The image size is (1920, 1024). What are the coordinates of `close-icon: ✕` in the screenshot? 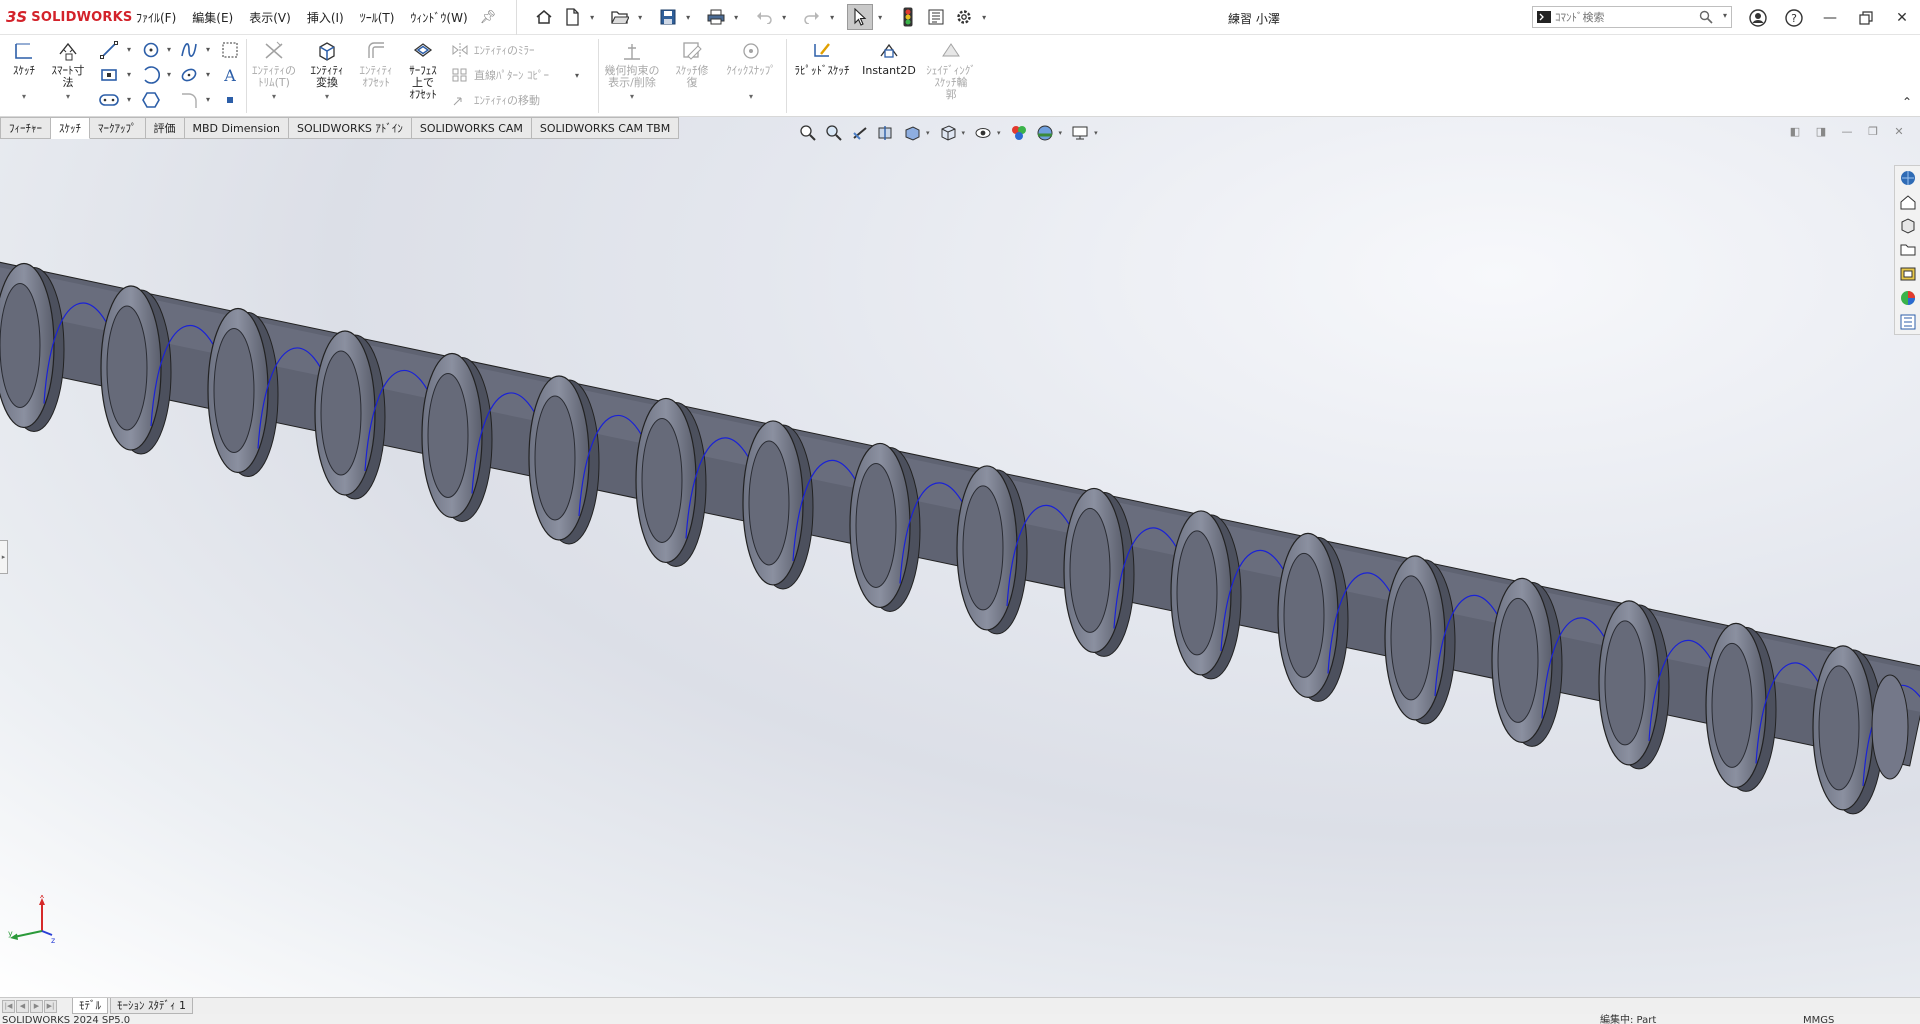 It's located at (1902, 17).